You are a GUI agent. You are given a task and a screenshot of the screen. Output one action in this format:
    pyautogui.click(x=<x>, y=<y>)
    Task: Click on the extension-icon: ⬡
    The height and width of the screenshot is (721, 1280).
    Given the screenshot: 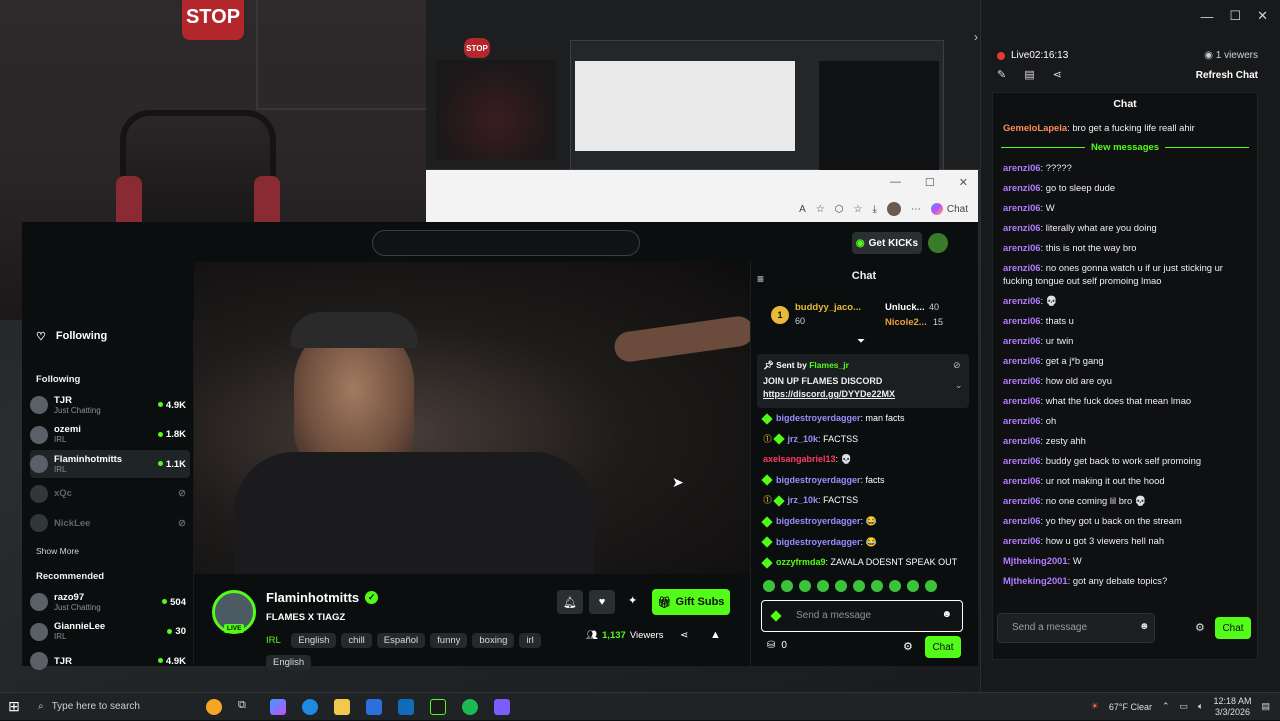 What is the action you would take?
    pyautogui.click(x=839, y=209)
    